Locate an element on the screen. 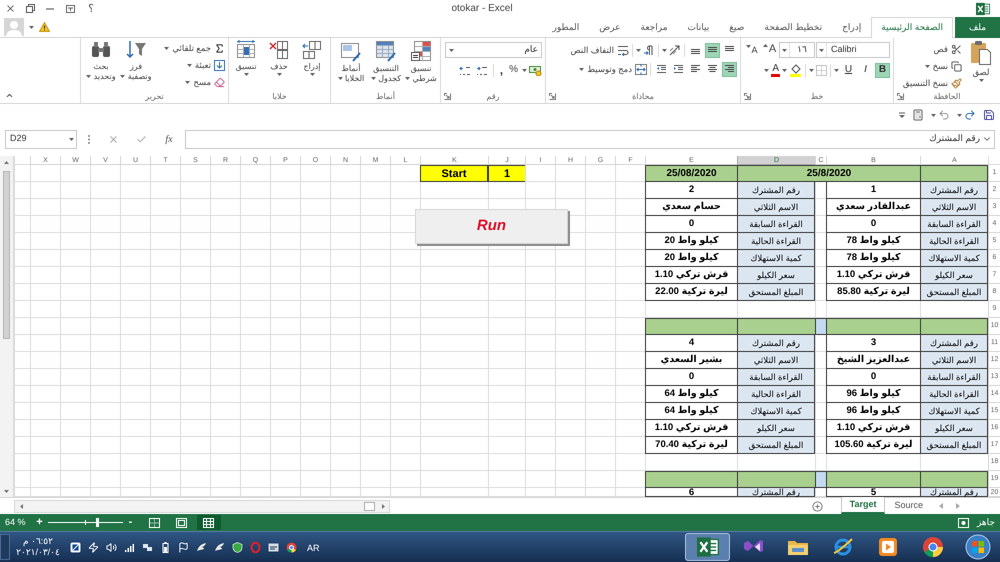 Image resolution: width=1000 pixels, height=562 pixels. ribbon-tab: صيغ is located at coordinates (736, 27).